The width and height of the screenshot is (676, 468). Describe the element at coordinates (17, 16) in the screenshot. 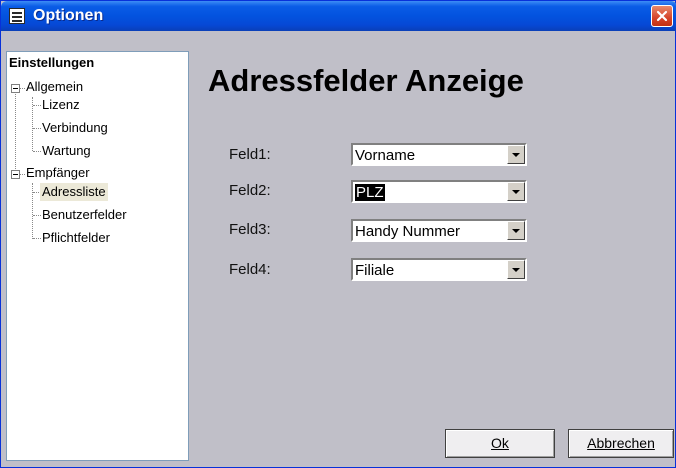

I see `form-window-icon` at that location.